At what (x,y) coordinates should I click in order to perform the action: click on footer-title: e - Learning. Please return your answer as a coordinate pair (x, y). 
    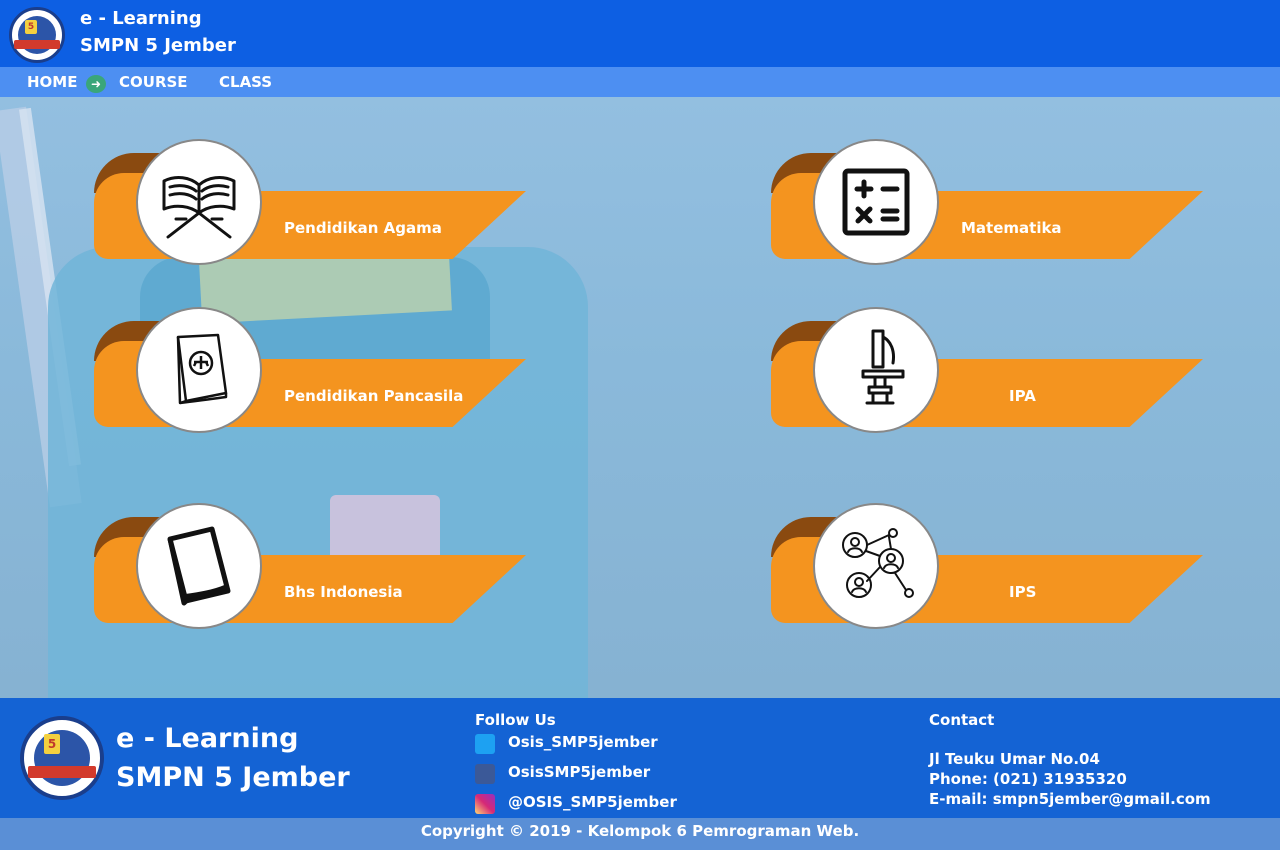
    Looking at the image, I should click on (207, 738).